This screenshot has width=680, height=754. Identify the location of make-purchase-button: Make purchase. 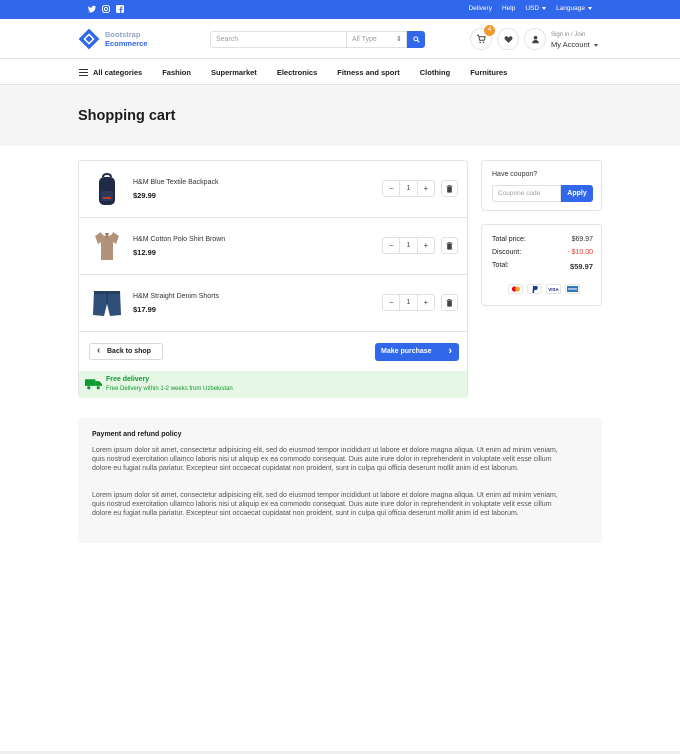
(417, 352).